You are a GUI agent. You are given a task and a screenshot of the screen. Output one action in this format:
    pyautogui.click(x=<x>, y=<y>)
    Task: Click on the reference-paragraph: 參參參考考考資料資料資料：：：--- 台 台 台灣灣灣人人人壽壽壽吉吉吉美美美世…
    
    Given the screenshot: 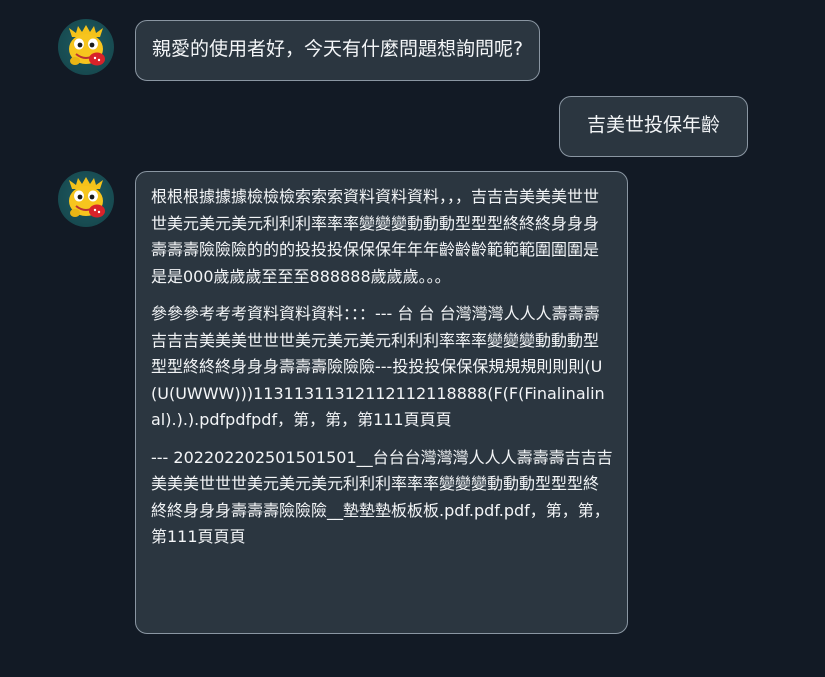 What is the action you would take?
    pyautogui.click(x=378, y=366)
    